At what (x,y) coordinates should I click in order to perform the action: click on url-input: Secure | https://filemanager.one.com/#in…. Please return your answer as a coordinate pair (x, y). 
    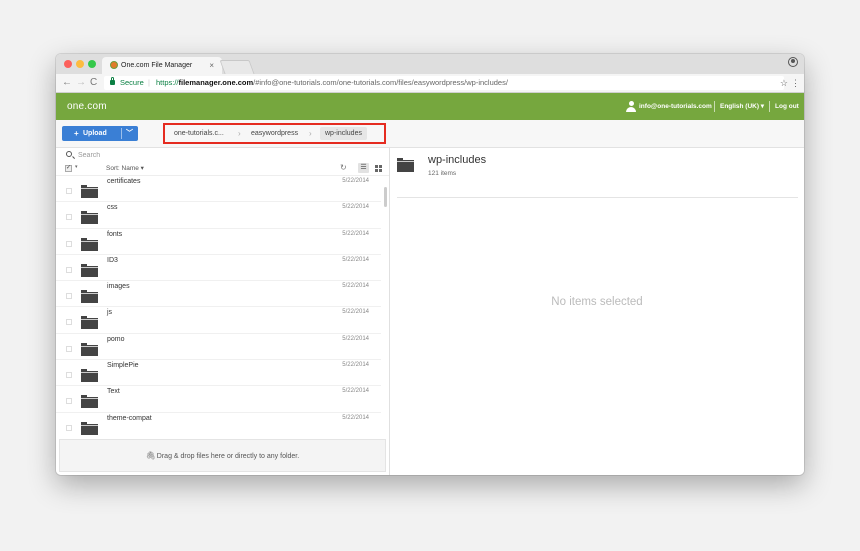
    Looking at the image, I should click on (444, 83).